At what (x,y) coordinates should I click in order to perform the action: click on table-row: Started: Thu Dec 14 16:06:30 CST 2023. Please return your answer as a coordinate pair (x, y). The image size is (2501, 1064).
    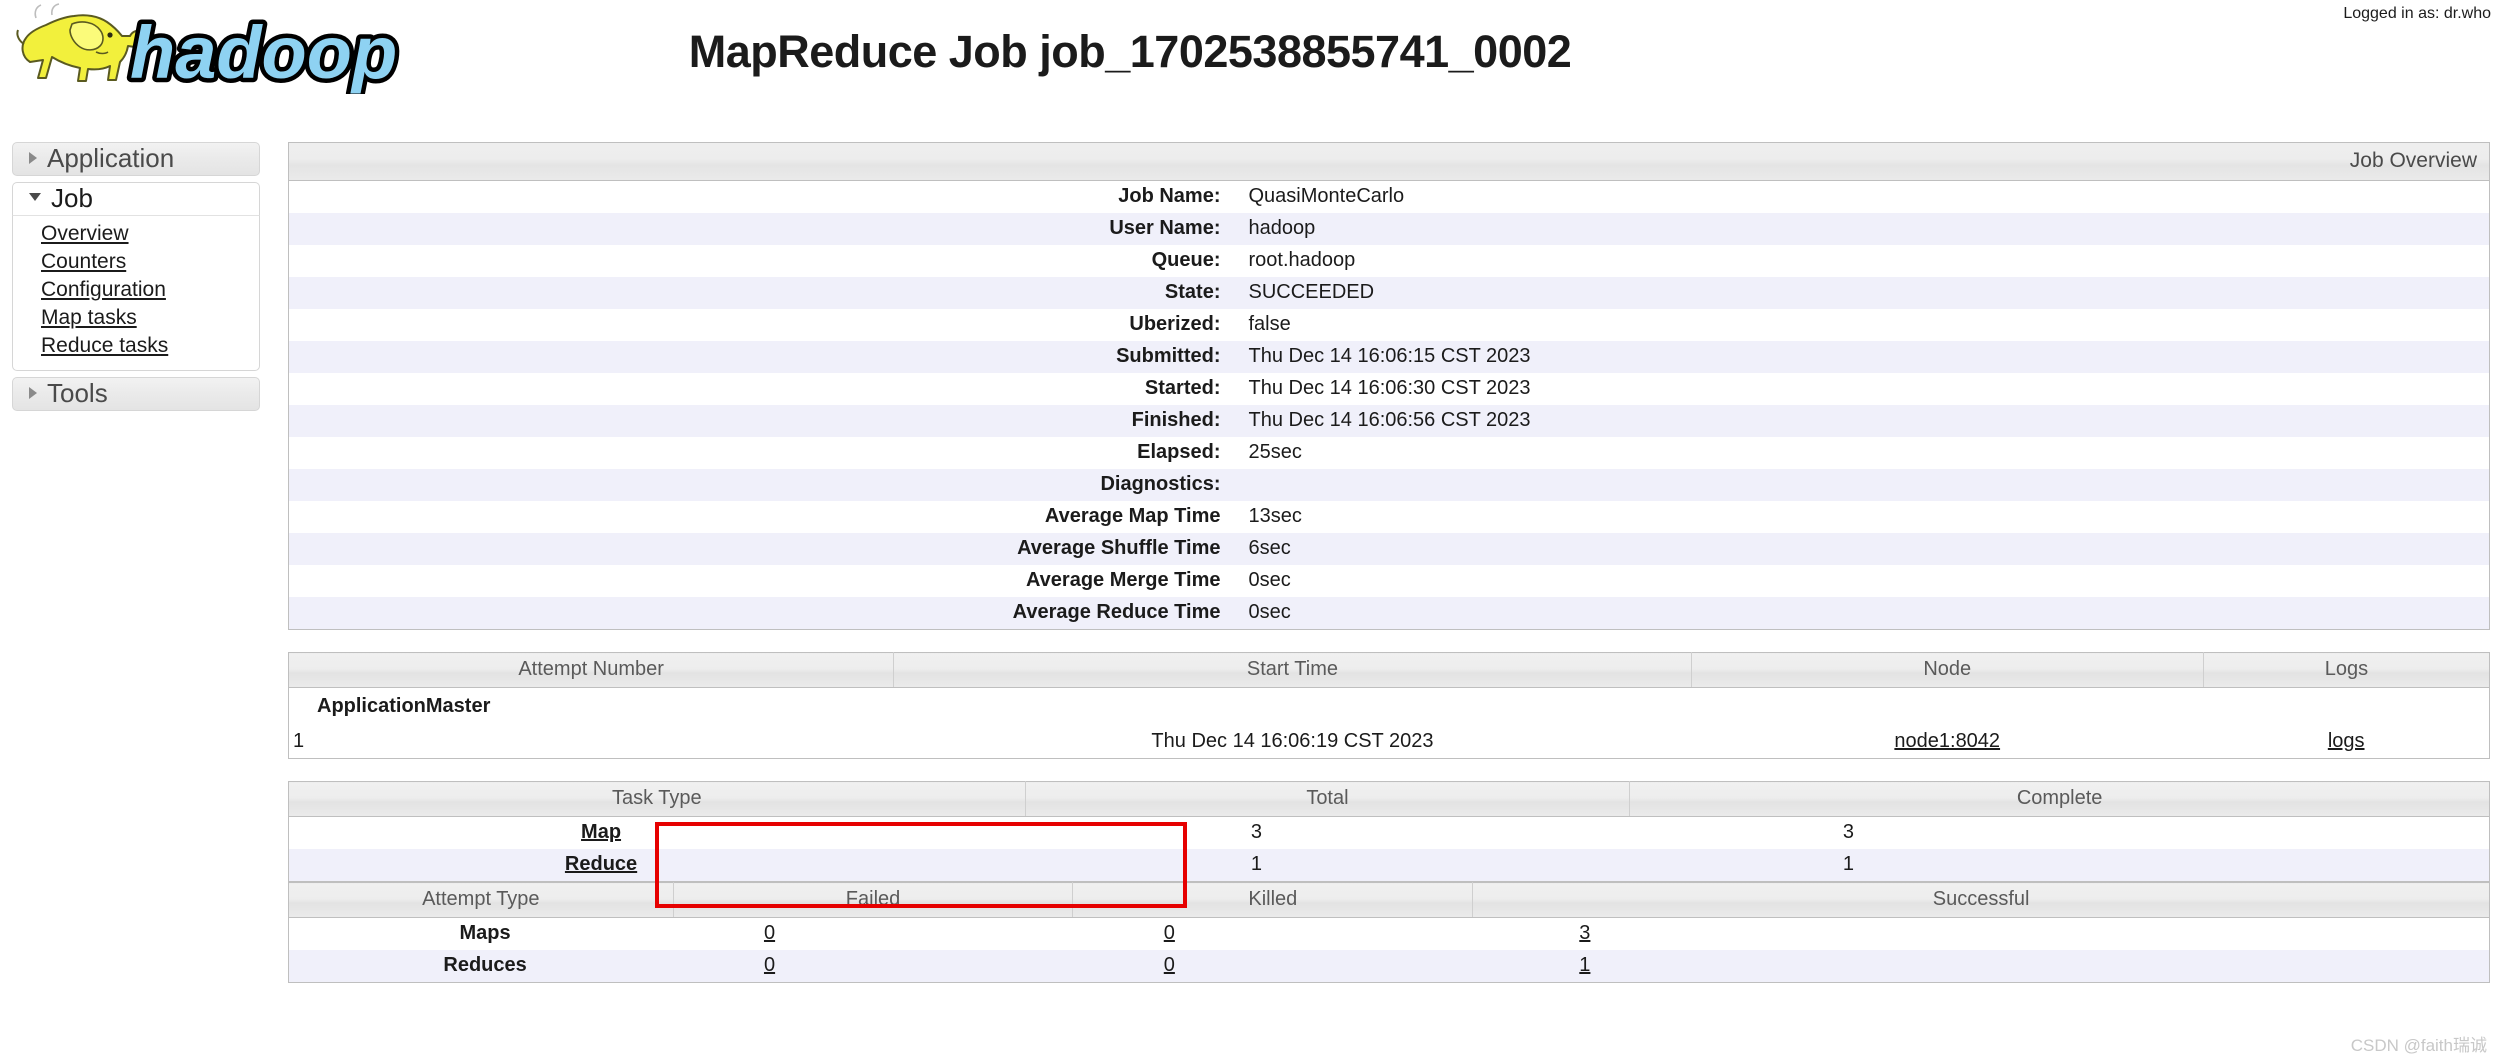
    Looking at the image, I should click on (1389, 389).